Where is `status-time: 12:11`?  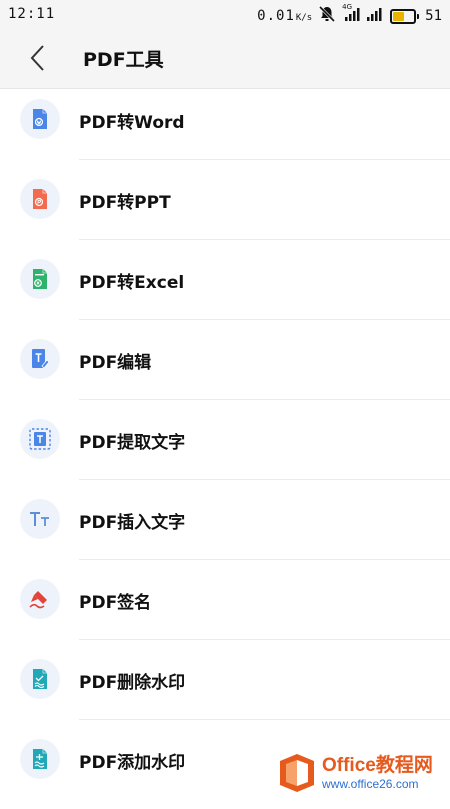
status-time: 12:11 is located at coordinates (32, 14).